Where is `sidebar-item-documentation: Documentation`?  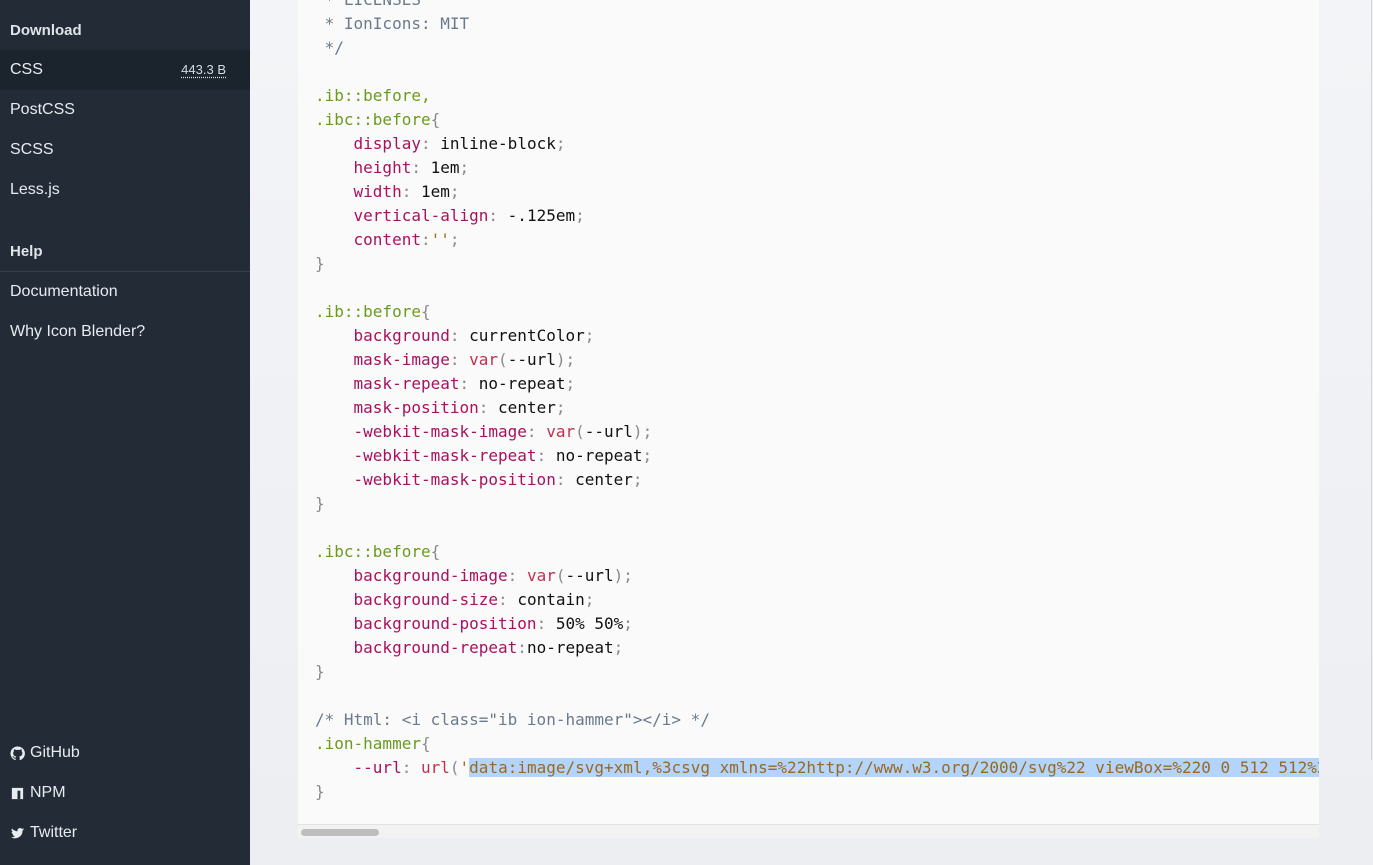
sidebar-item-documentation: Documentation is located at coordinates (125, 292).